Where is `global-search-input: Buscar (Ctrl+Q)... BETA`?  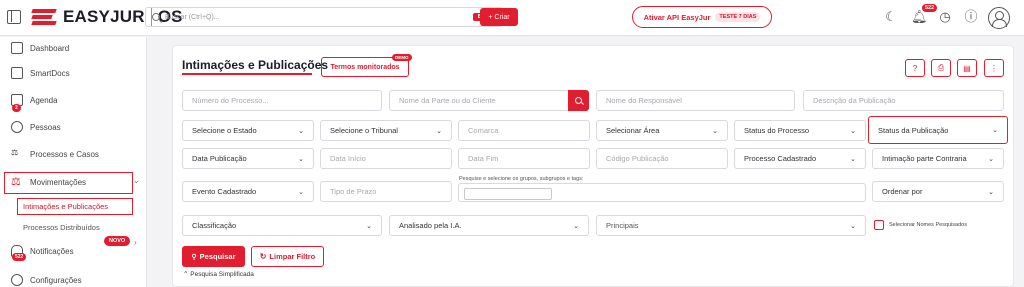 global-search-input: Buscar (Ctrl+Q)... BETA is located at coordinates (324, 17).